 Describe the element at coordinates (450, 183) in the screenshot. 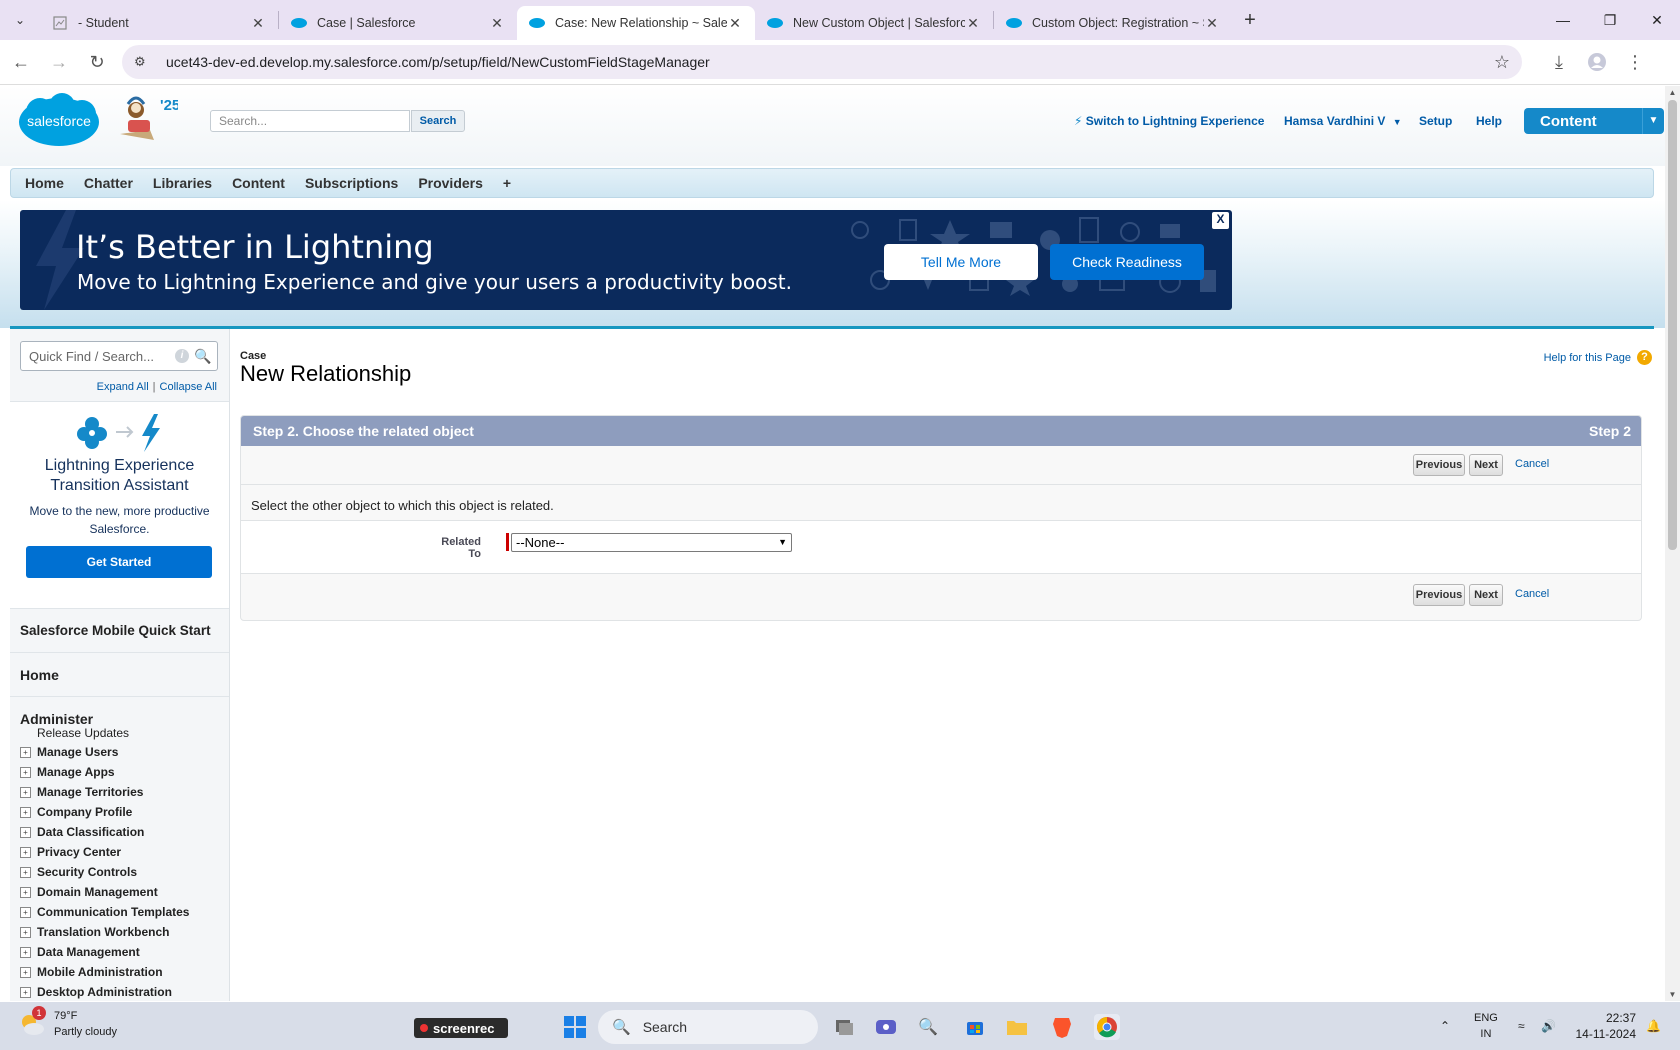

I see `tab-providers: Providers` at that location.